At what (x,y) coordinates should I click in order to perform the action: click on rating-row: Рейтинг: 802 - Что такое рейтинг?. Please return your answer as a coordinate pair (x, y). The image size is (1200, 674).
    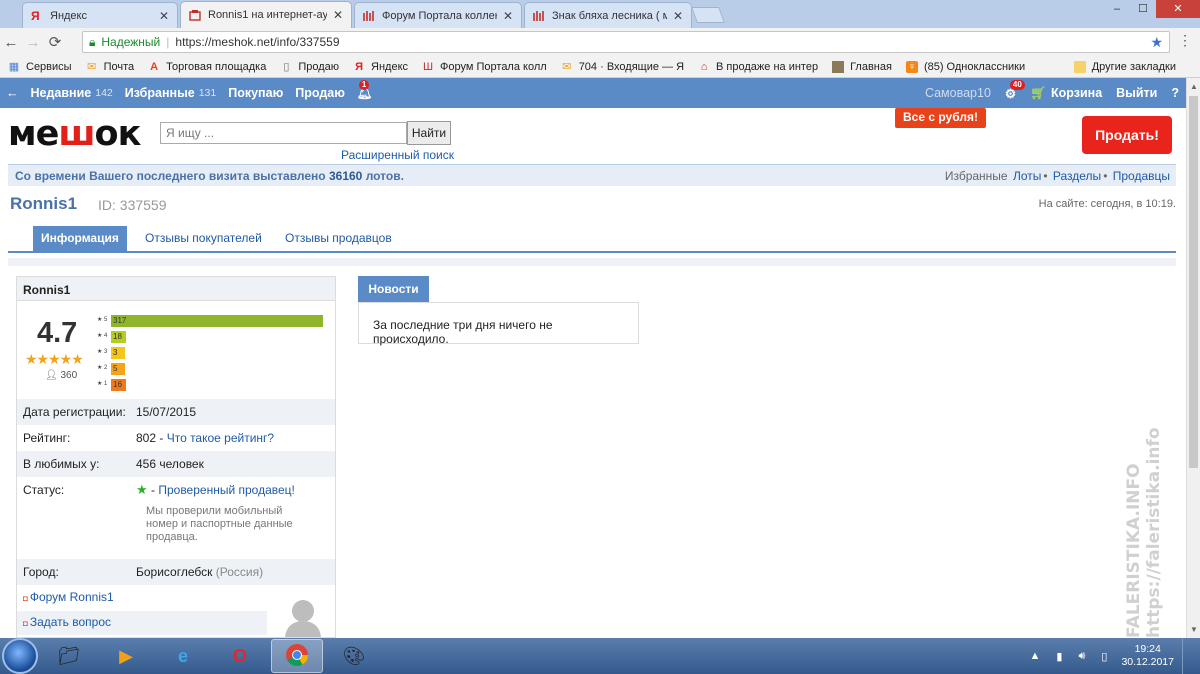
    Looking at the image, I should click on (176, 438).